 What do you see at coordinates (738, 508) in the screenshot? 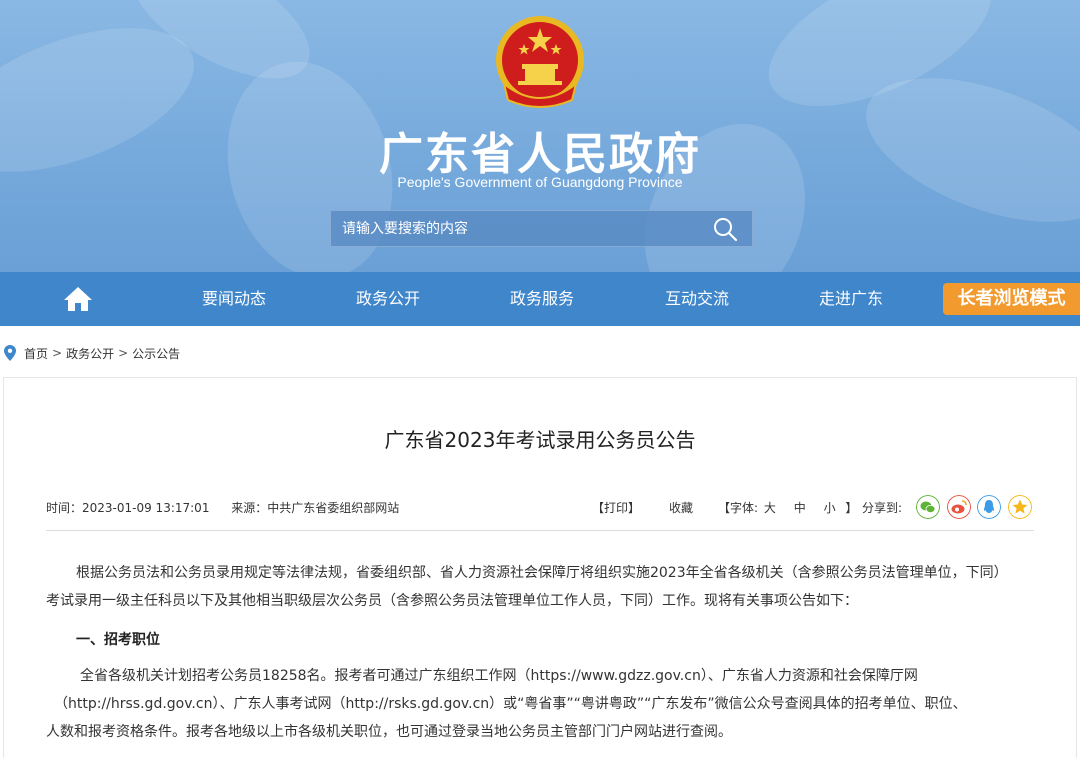
I see `font-size-label: 【字体:` at bounding box center [738, 508].